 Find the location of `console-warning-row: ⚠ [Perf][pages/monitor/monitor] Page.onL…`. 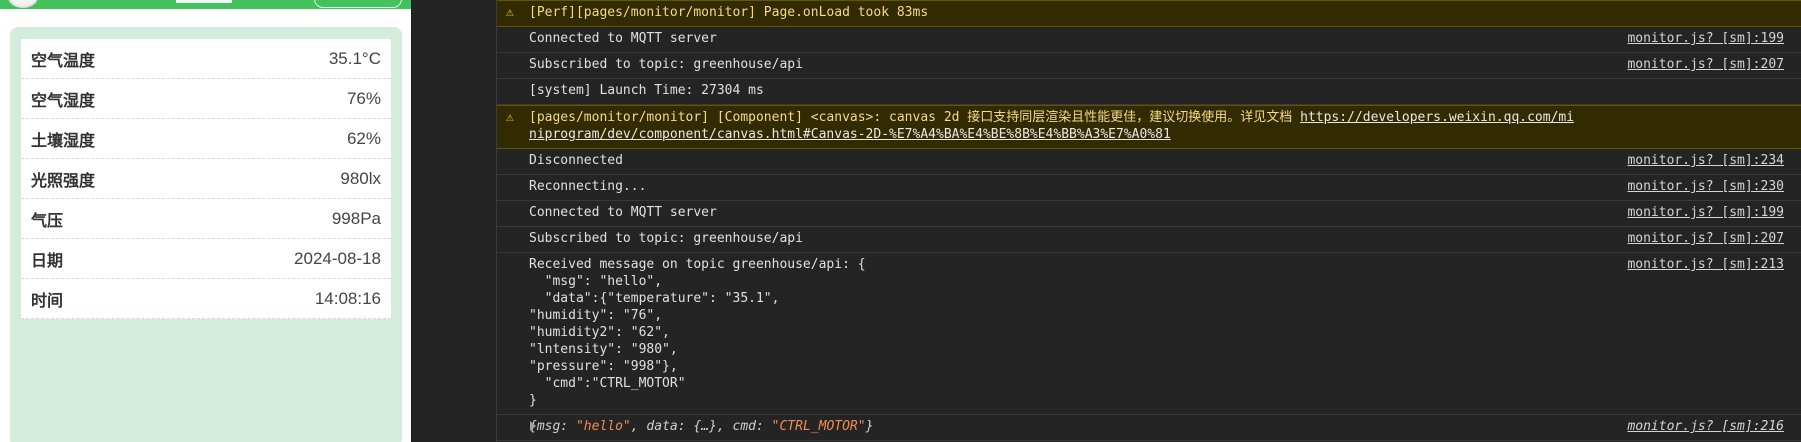

console-warning-row: ⚠ [Perf][pages/monitor/monitor] Page.onL… is located at coordinates (1149, 13).